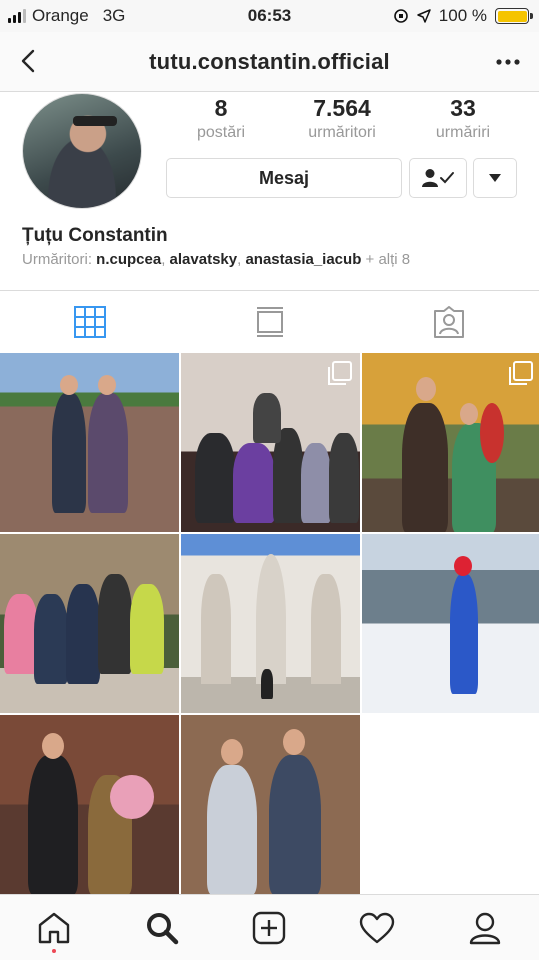 Image resolution: width=539 pixels, height=960 pixels. I want to click on nav-add, so click(269, 928).